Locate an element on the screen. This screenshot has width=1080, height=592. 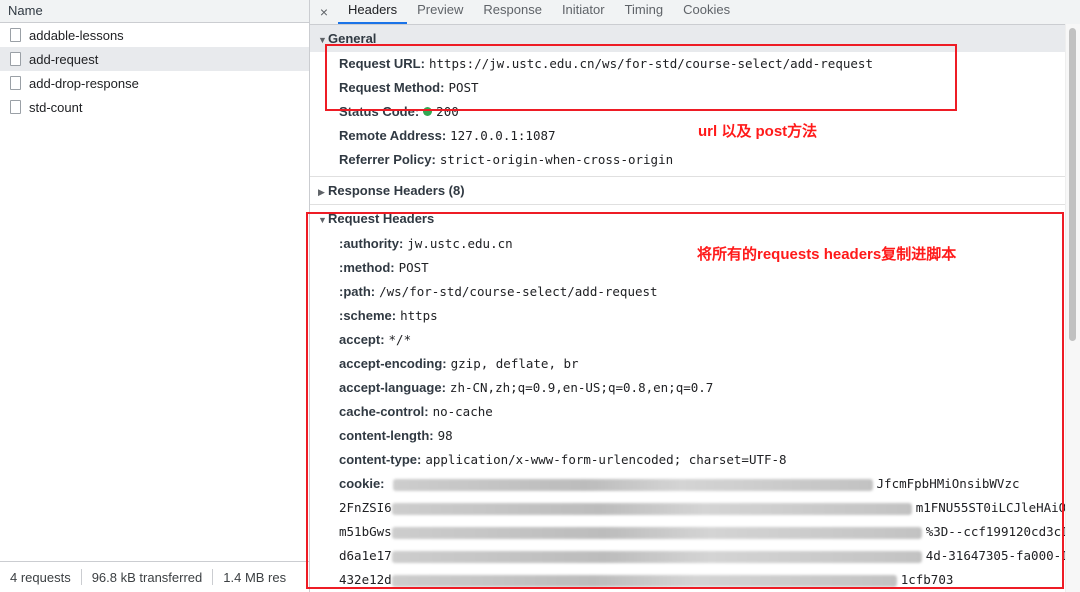
request-headers-annotation: 将所有的requests headers复制进脚本 is located at coordinates (827, 254).